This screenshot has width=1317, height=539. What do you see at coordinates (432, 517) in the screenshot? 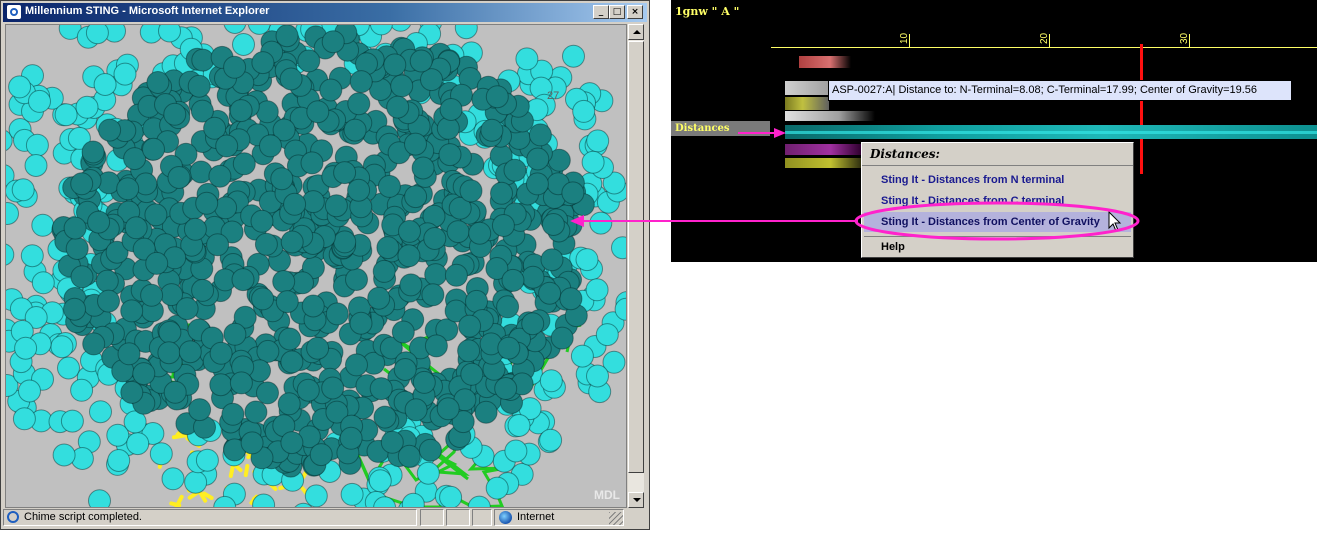
I see `status-progress-cell` at bounding box center [432, 517].